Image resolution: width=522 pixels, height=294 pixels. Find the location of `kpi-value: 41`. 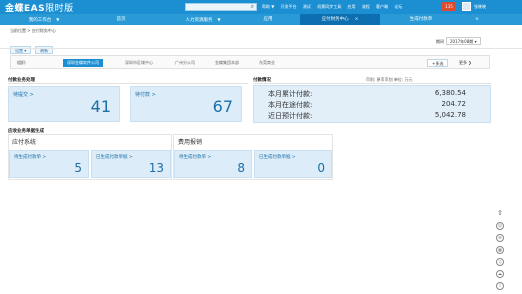

kpi-value: 41 is located at coordinates (100, 106).